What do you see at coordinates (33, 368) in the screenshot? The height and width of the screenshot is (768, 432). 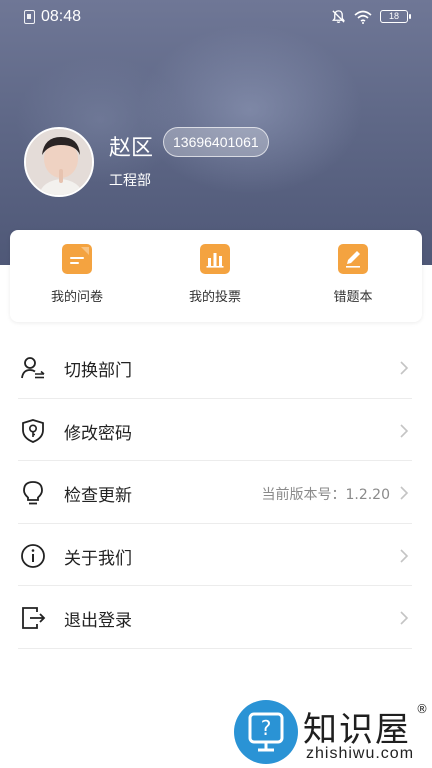 I see `switch-user-icon` at bounding box center [33, 368].